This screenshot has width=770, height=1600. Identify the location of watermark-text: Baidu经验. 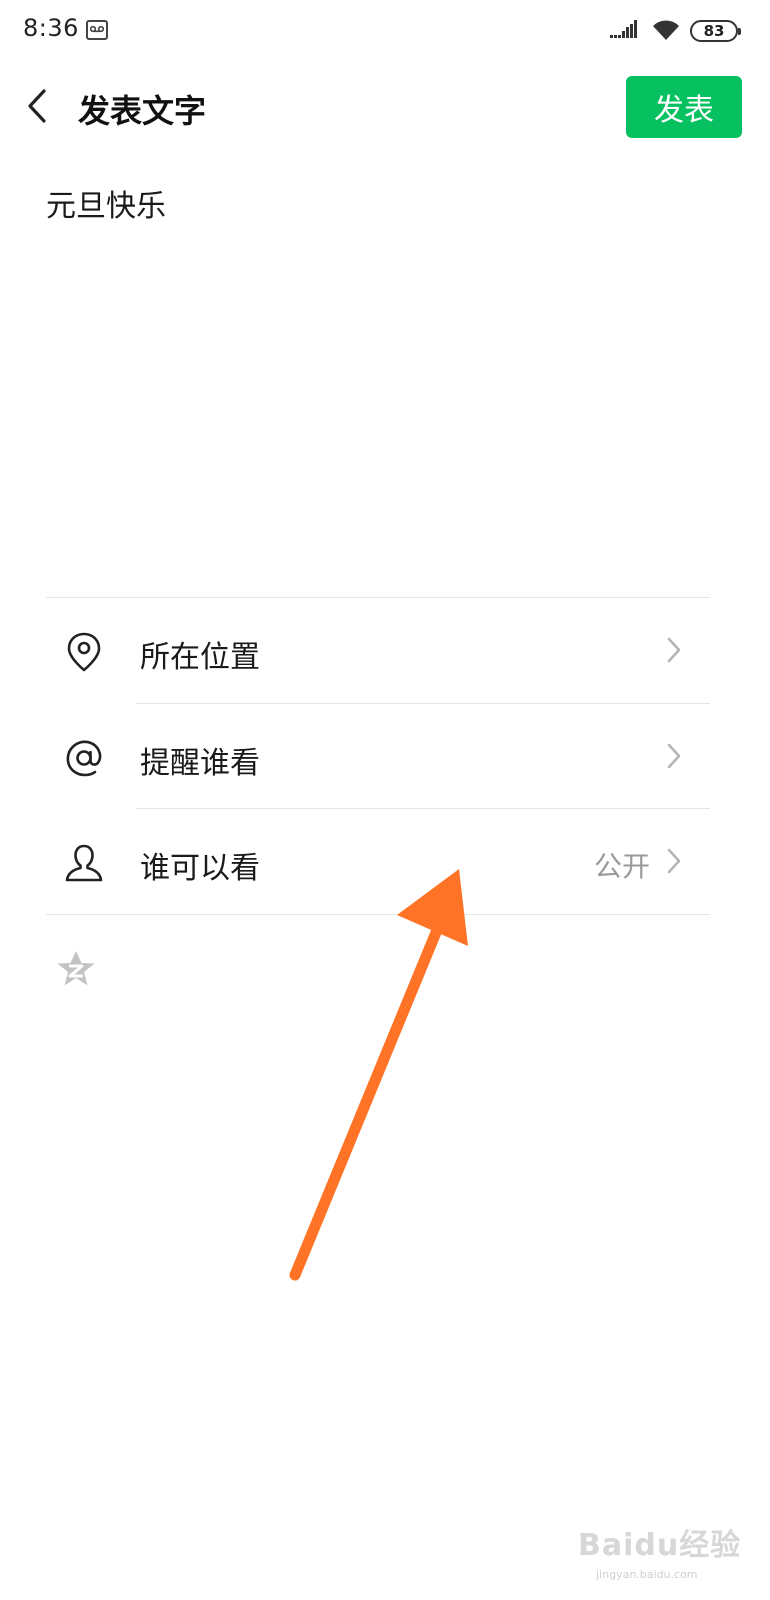
(660, 1545).